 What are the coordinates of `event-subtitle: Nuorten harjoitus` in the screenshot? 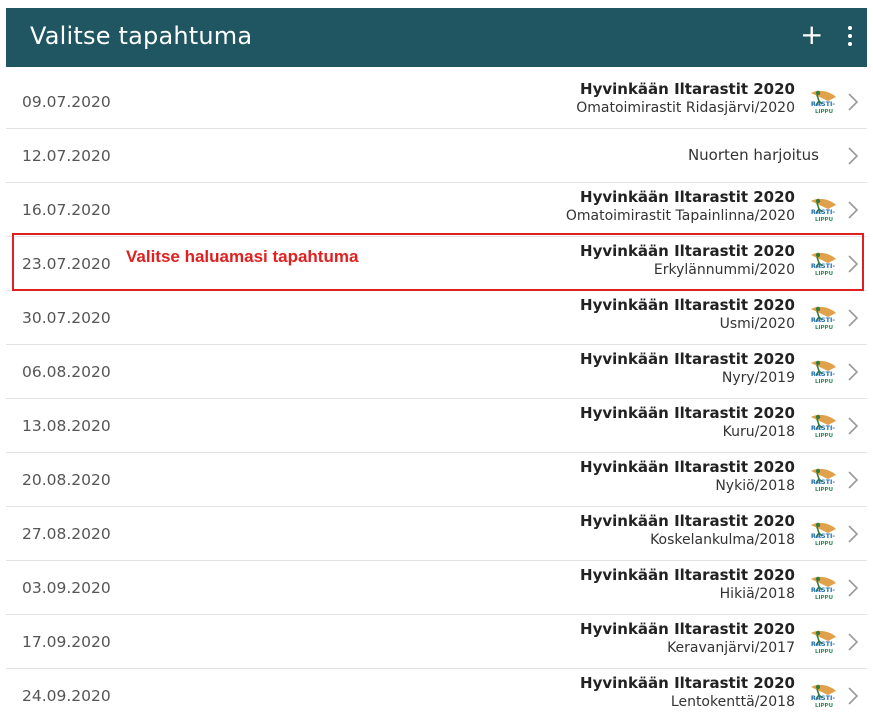 It's located at (753, 155).